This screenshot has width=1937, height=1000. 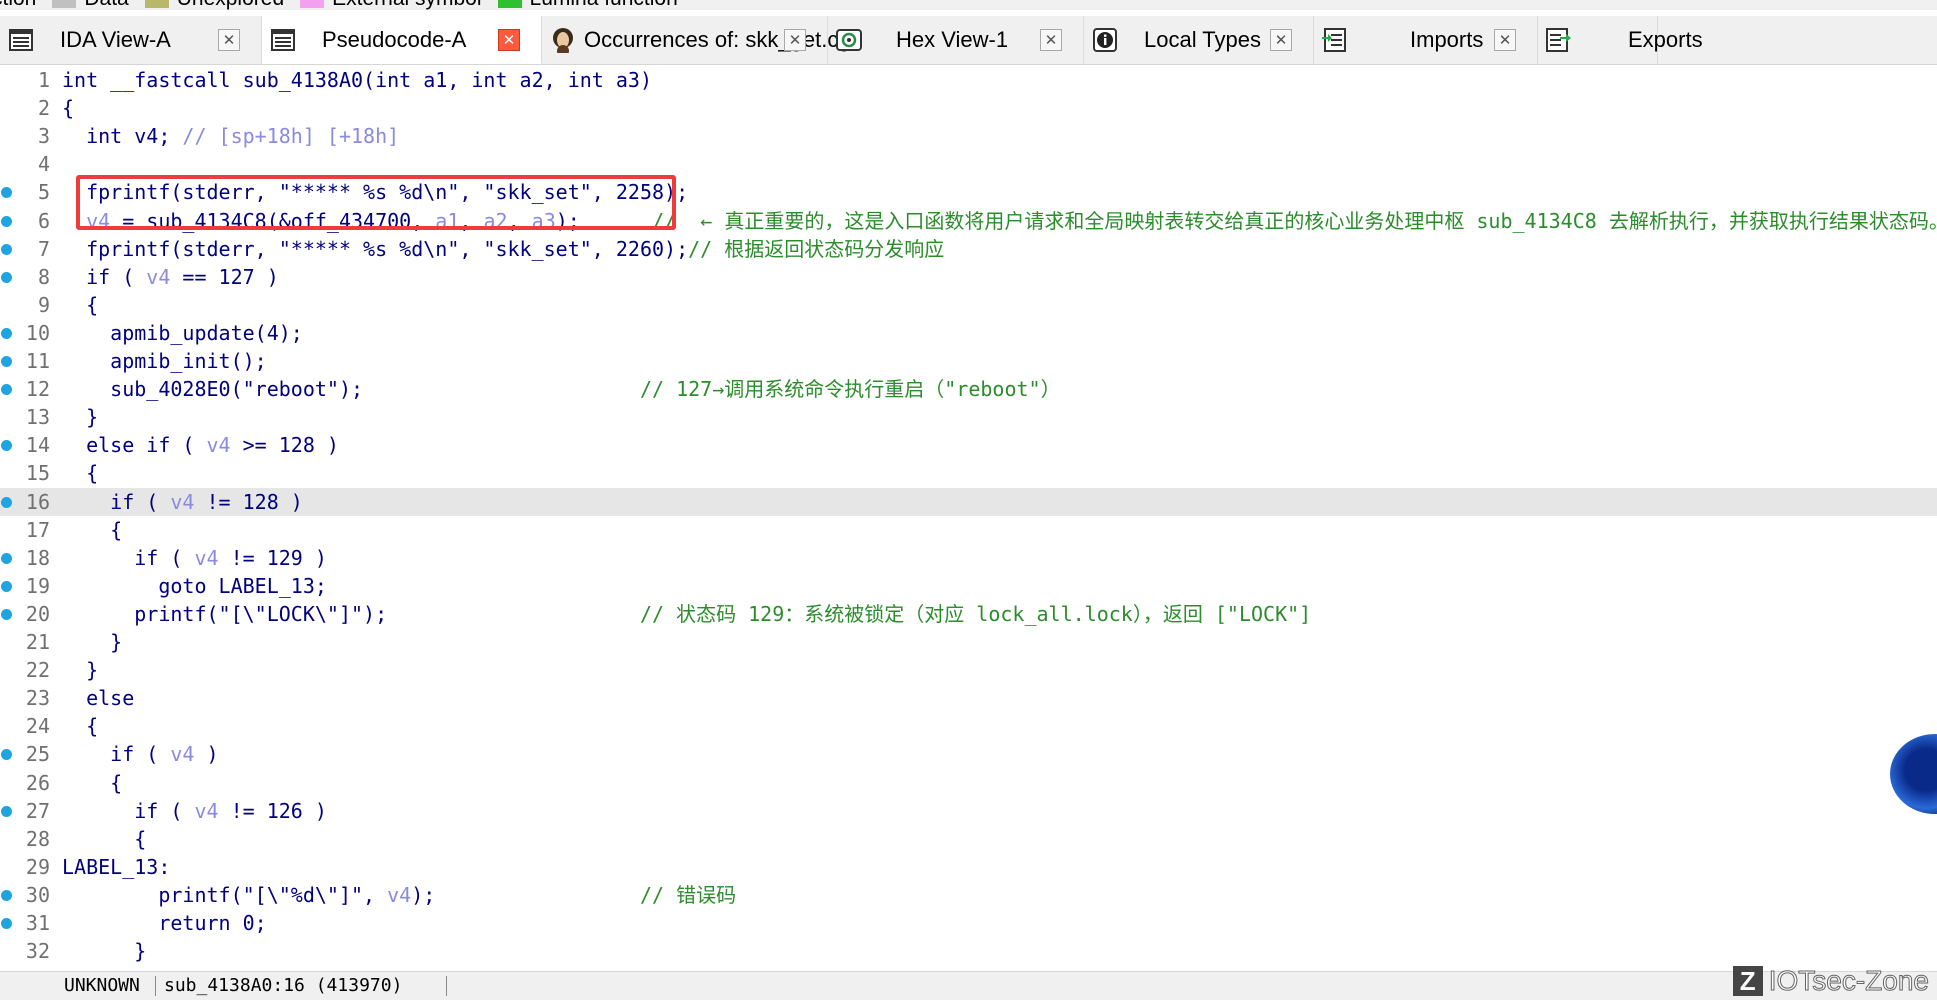 What do you see at coordinates (968, 867) in the screenshot?
I see `code-line: 29 LABEL_13:` at bounding box center [968, 867].